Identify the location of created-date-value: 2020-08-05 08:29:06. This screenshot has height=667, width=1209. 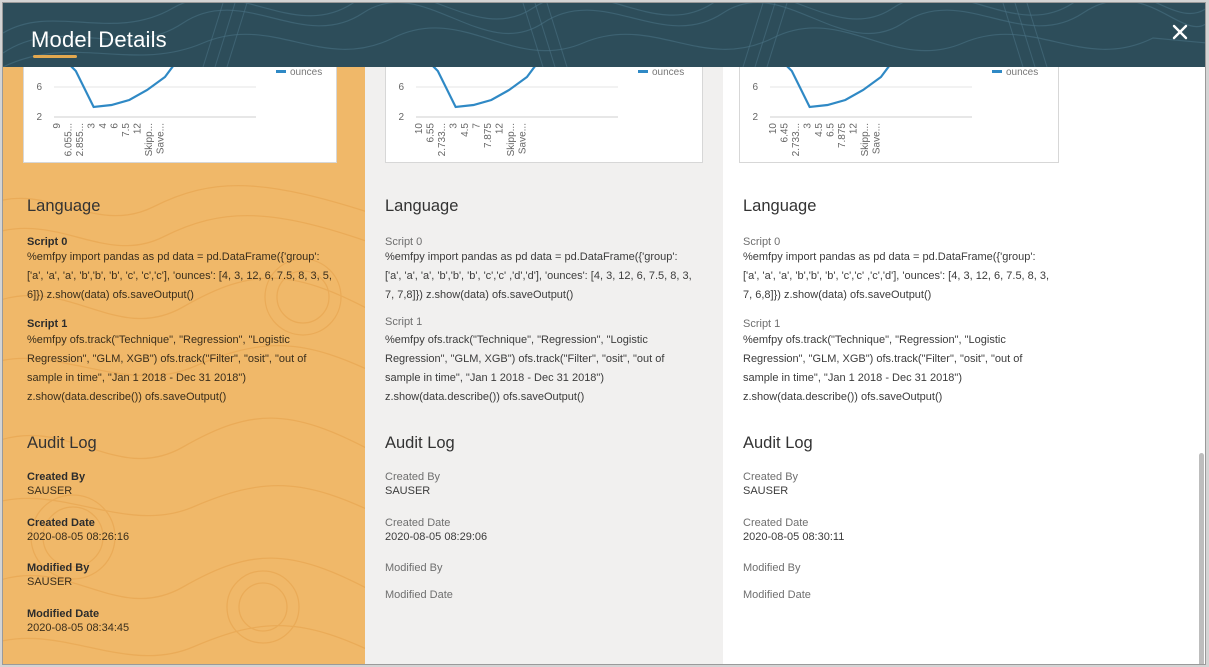
(436, 537).